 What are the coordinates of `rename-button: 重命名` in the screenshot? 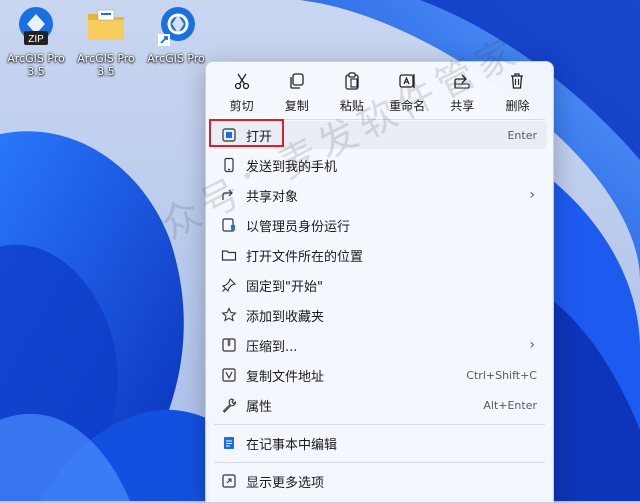 It's located at (407, 92).